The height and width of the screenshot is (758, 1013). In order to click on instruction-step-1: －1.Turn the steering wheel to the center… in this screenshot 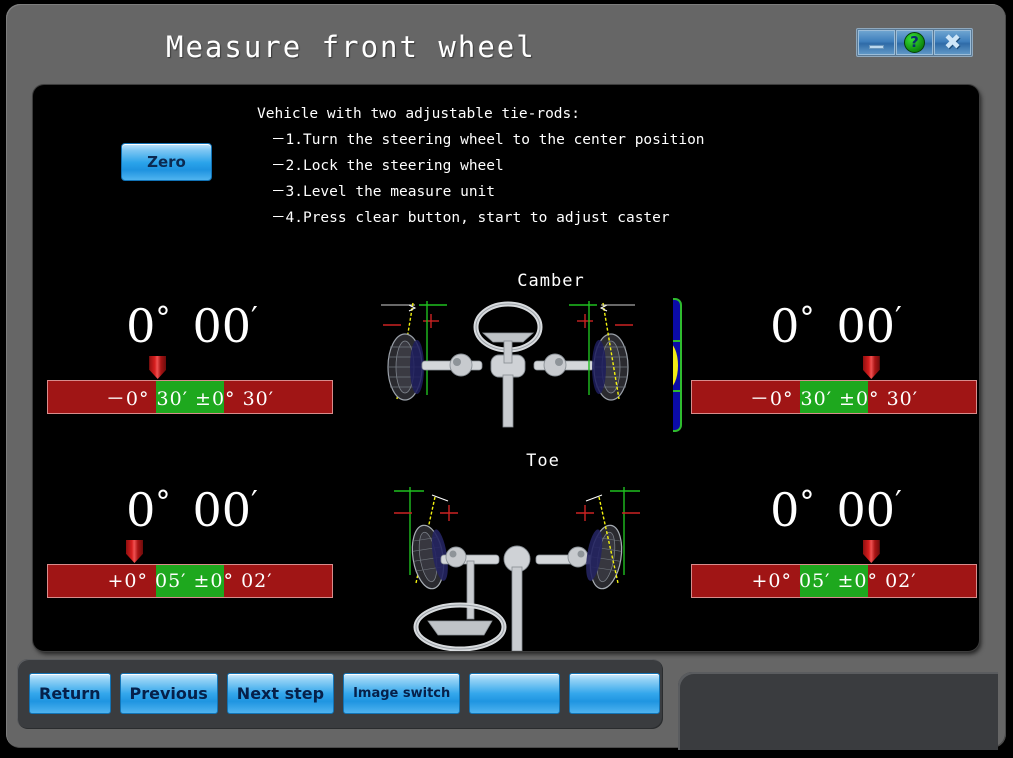, I will do `click(488, 140)`.